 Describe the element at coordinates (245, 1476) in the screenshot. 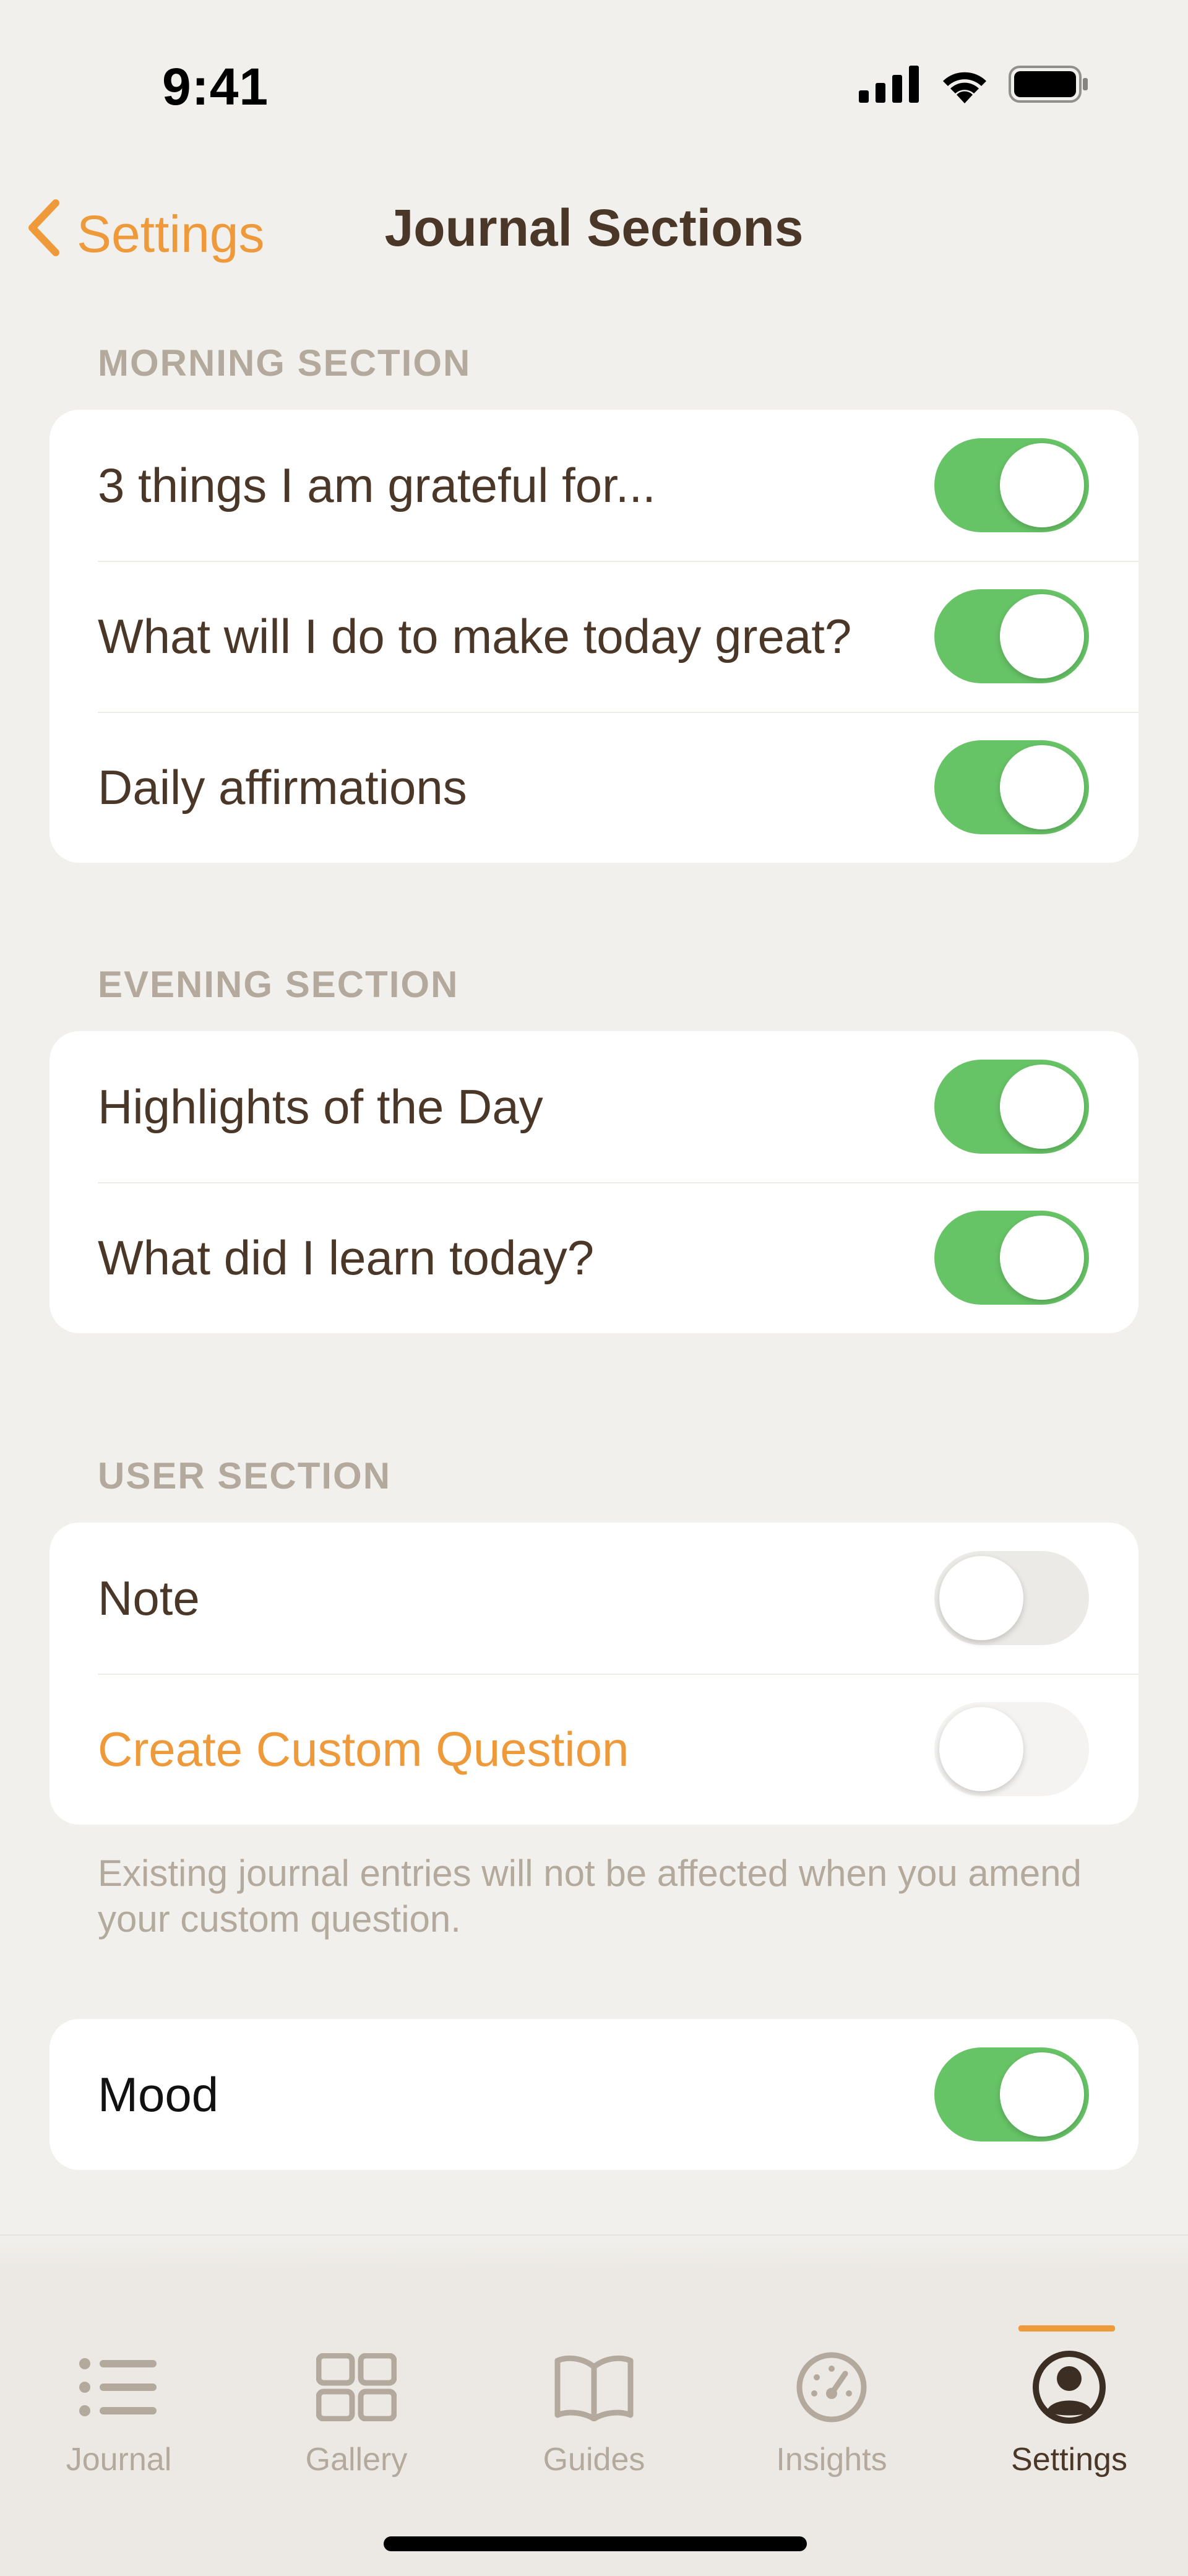

I see `section-header-user: USER SECTION` at that location.